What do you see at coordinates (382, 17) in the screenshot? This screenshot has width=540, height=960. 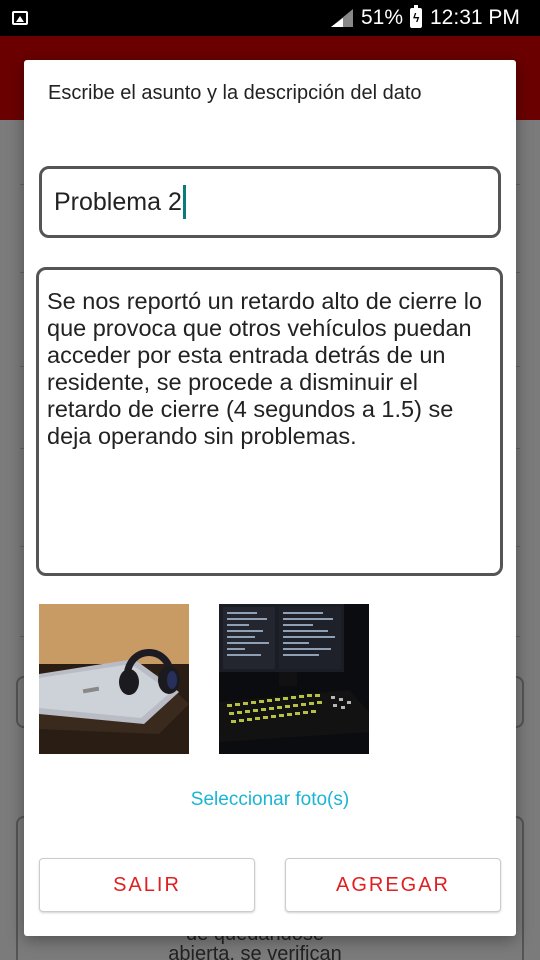 I see `battery-percent: 51%` at bounding box center [382, 17].